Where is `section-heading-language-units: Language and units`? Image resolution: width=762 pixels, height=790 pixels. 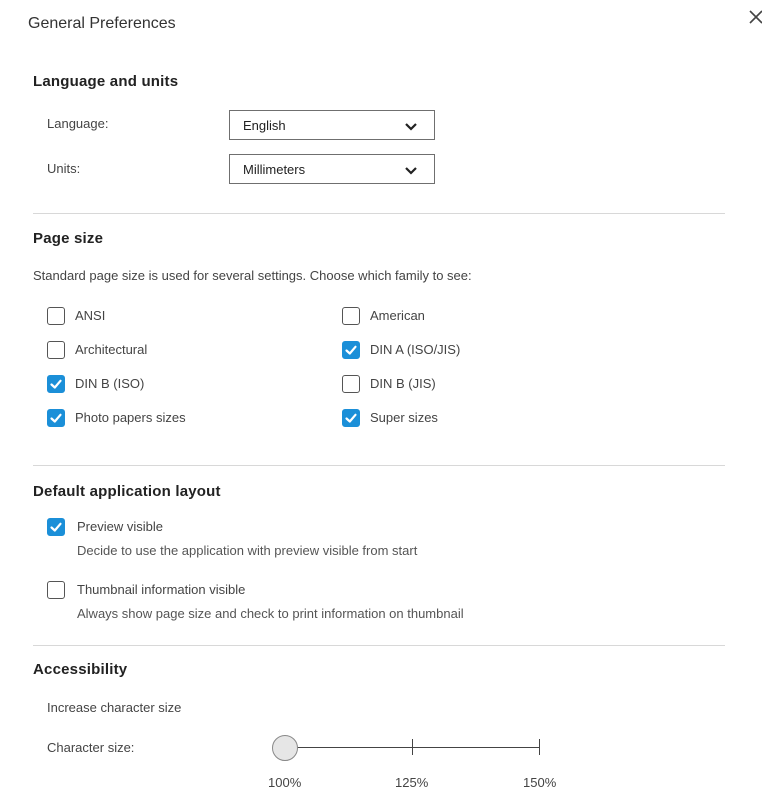
section-heading-language-units: Language and units is located at coordinates (106, 81).